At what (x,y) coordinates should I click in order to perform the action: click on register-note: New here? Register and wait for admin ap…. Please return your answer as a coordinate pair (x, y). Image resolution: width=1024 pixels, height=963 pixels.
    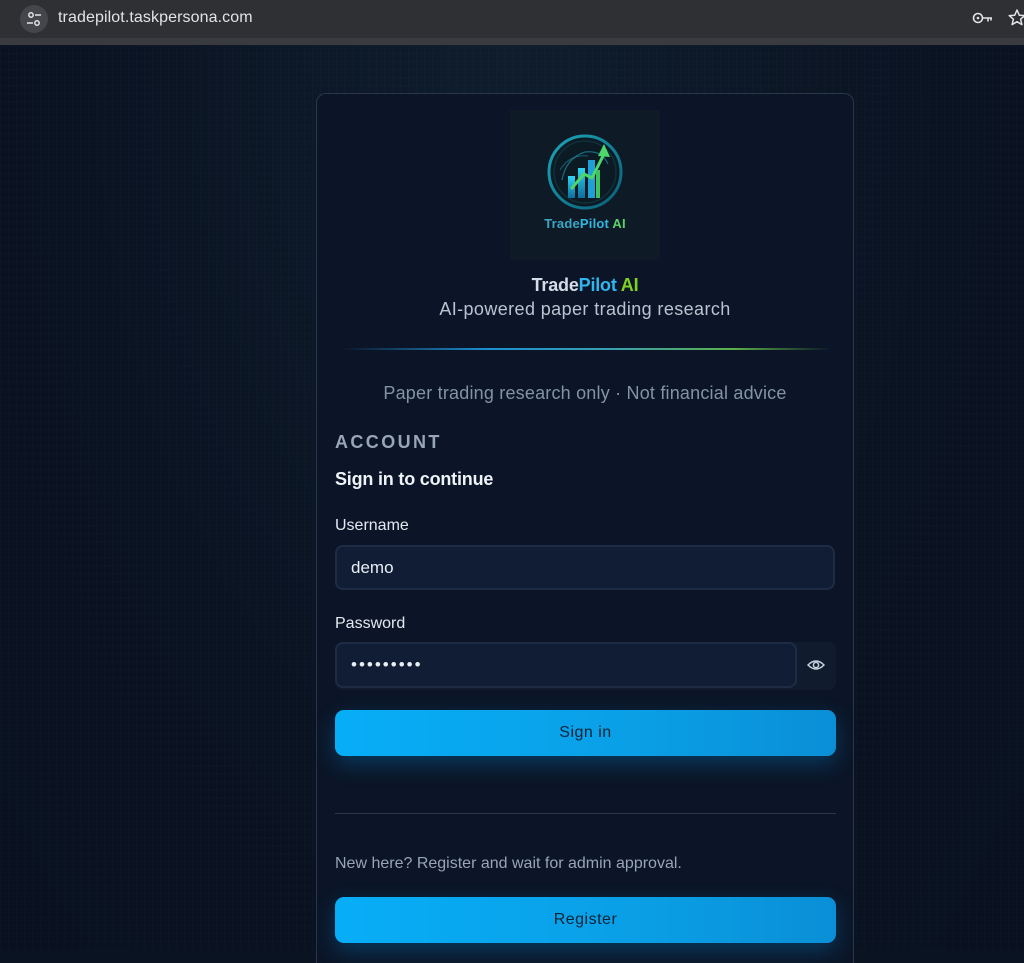
    Looking at the image, I should click on (508, 863).